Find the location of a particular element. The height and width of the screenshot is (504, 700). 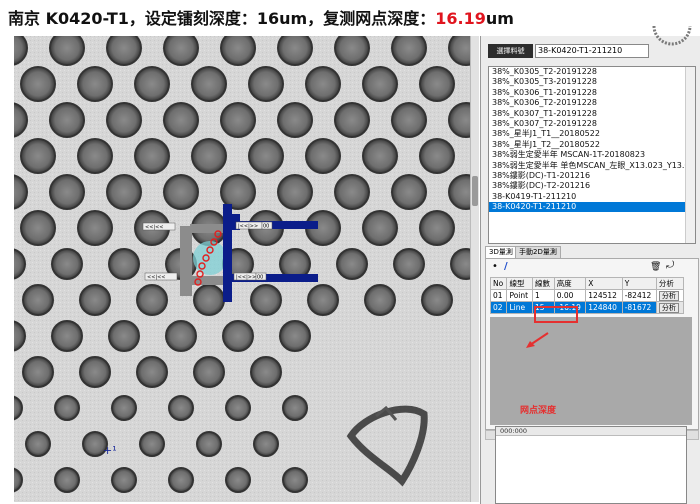

col-height: 高度 is located at coordinates (570, 283).